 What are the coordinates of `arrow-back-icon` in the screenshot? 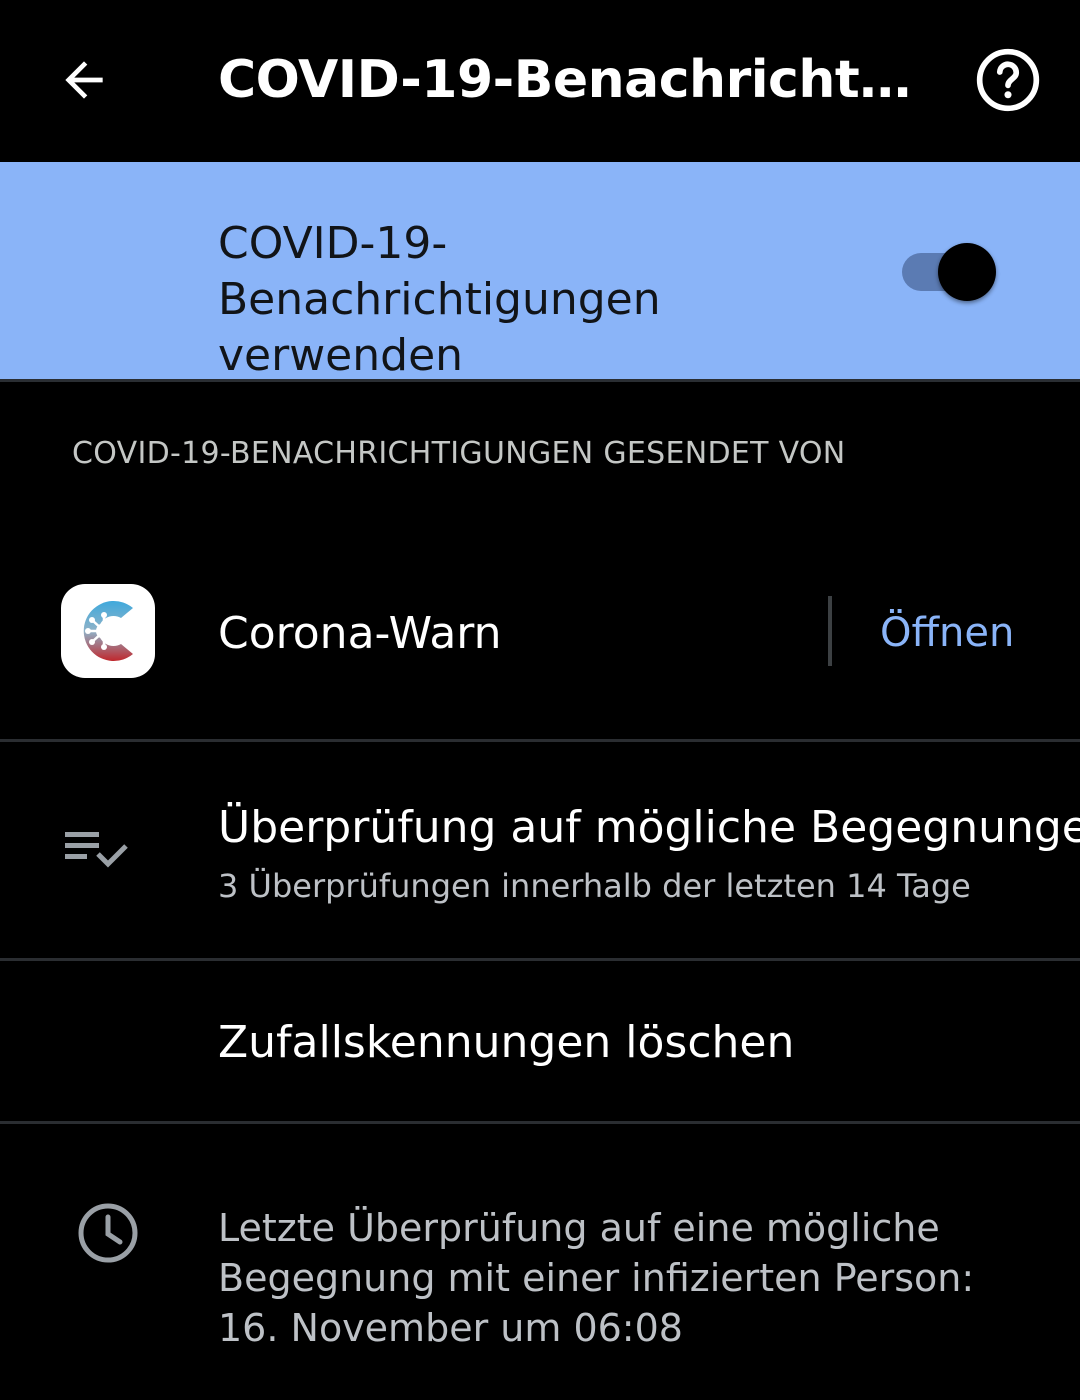 It's located at (84, 80).